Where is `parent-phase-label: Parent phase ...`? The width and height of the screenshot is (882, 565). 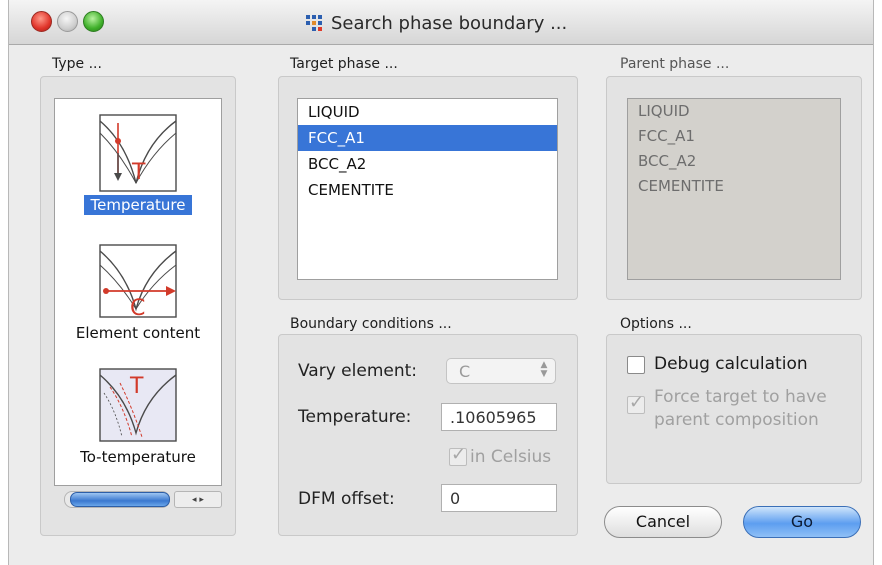 parent-phase-label: Parent phase ... is located at coordinates (675, 64).